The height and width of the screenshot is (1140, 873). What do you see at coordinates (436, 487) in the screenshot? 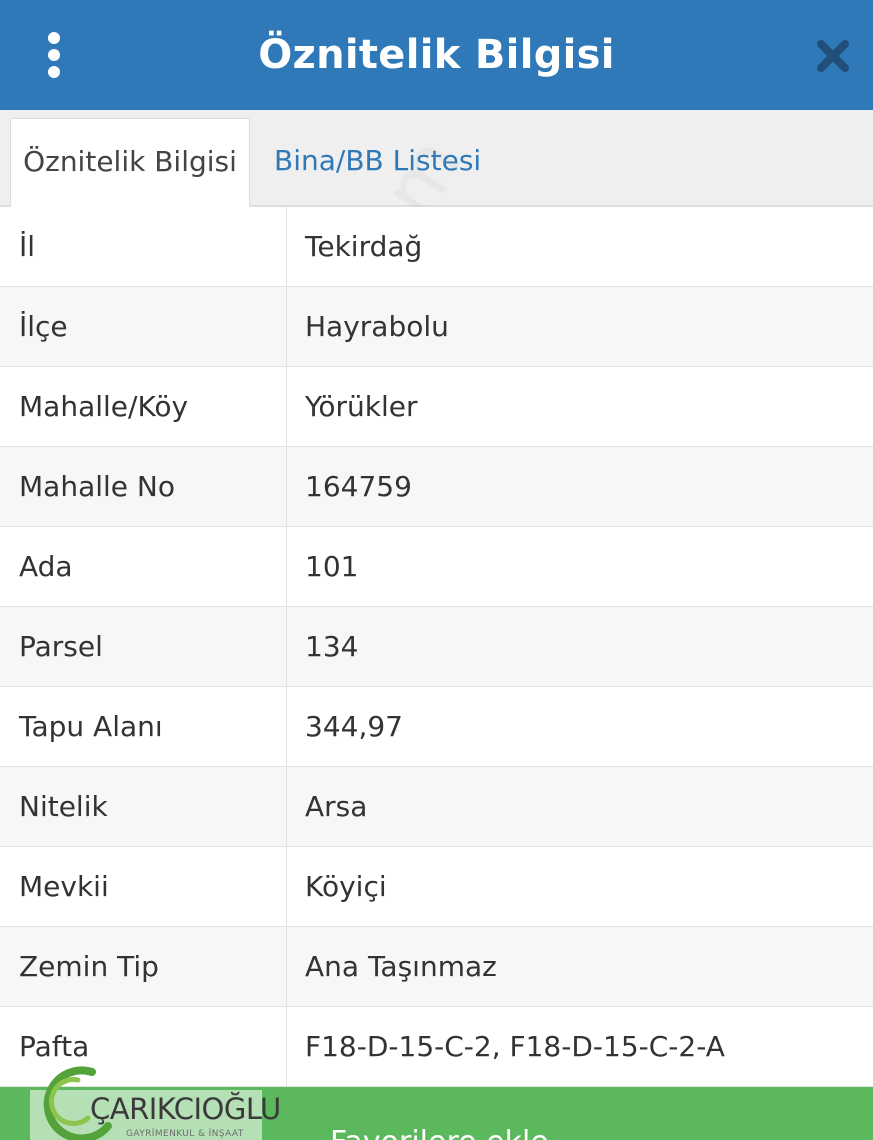
I see `table-row: Mahalle No 164759` at bounding box center [436, 487].